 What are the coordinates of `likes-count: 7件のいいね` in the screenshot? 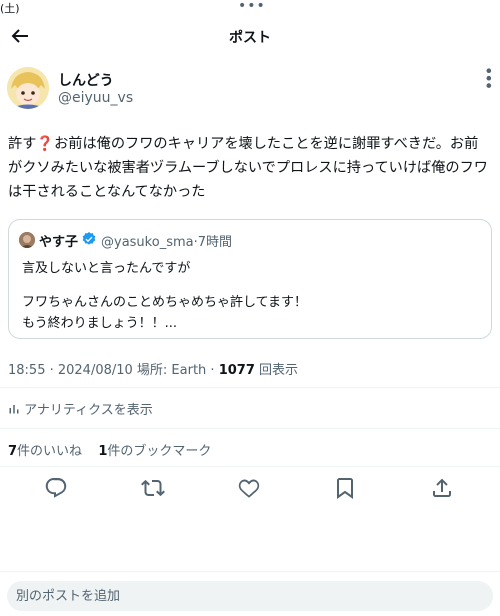 It's located at (45, 451).